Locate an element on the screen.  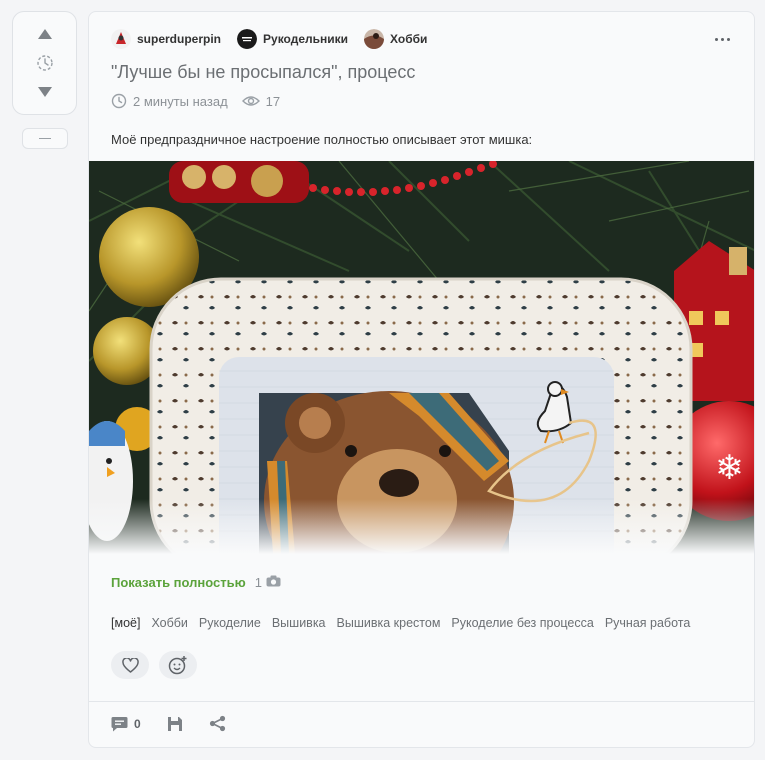
tag-item: Рукоделие без процесса is located at coordinates (522, 623).